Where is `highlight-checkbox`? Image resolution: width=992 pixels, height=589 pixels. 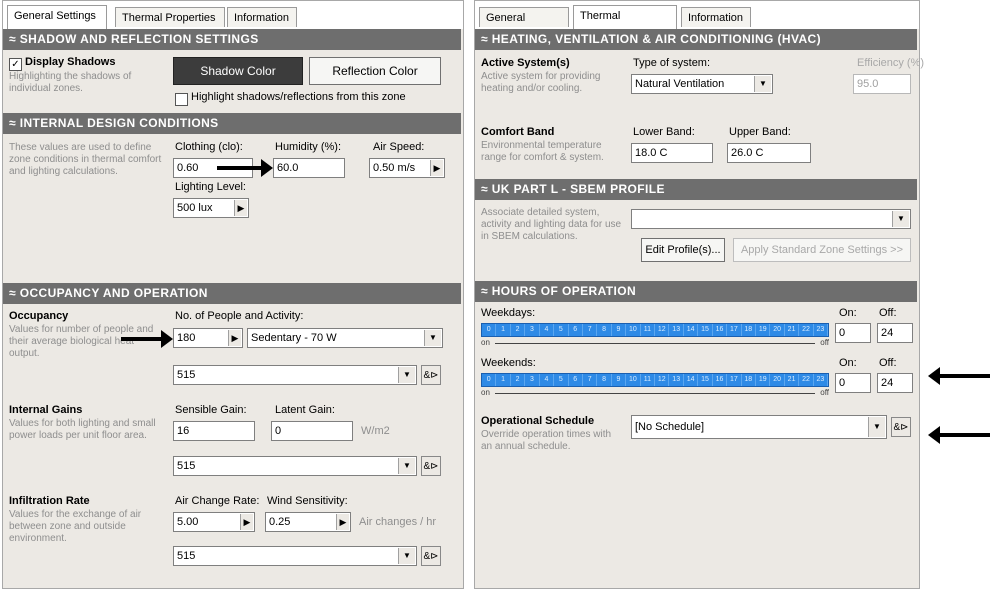 highlight-checkbox is located at coordinates (181, 99).